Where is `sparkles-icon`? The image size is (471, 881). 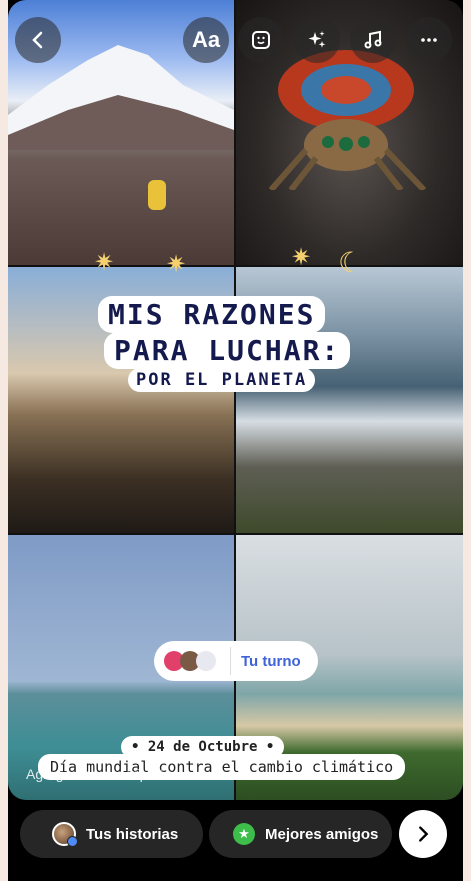 sparkles-icon is located at coordinates (317, 39).